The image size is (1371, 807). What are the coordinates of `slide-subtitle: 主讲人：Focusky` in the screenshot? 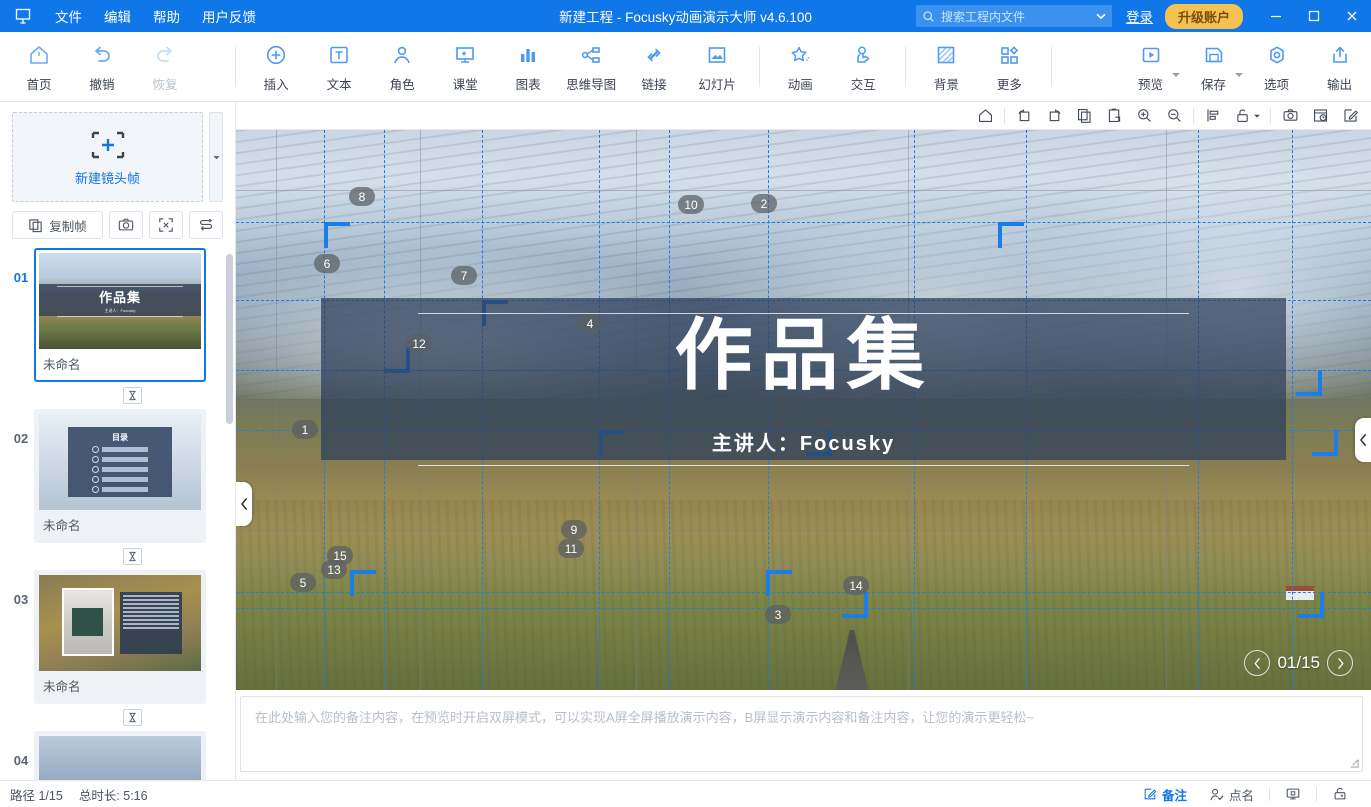 It's located at (803, 441).